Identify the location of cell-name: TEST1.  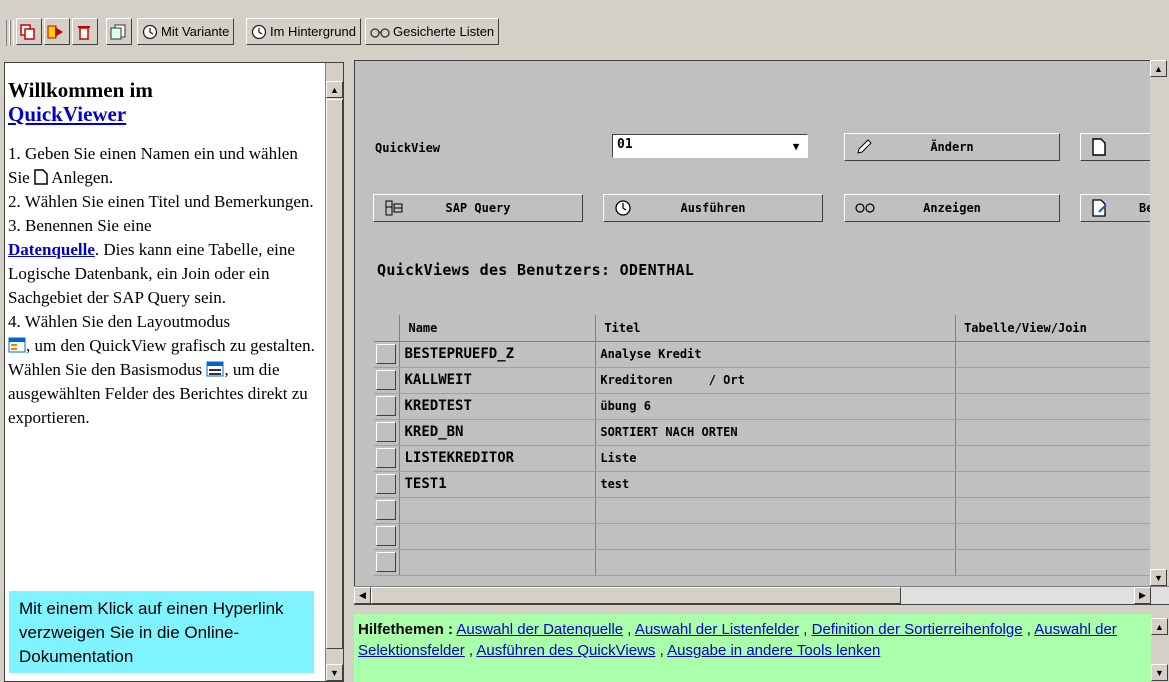
(498, 484).